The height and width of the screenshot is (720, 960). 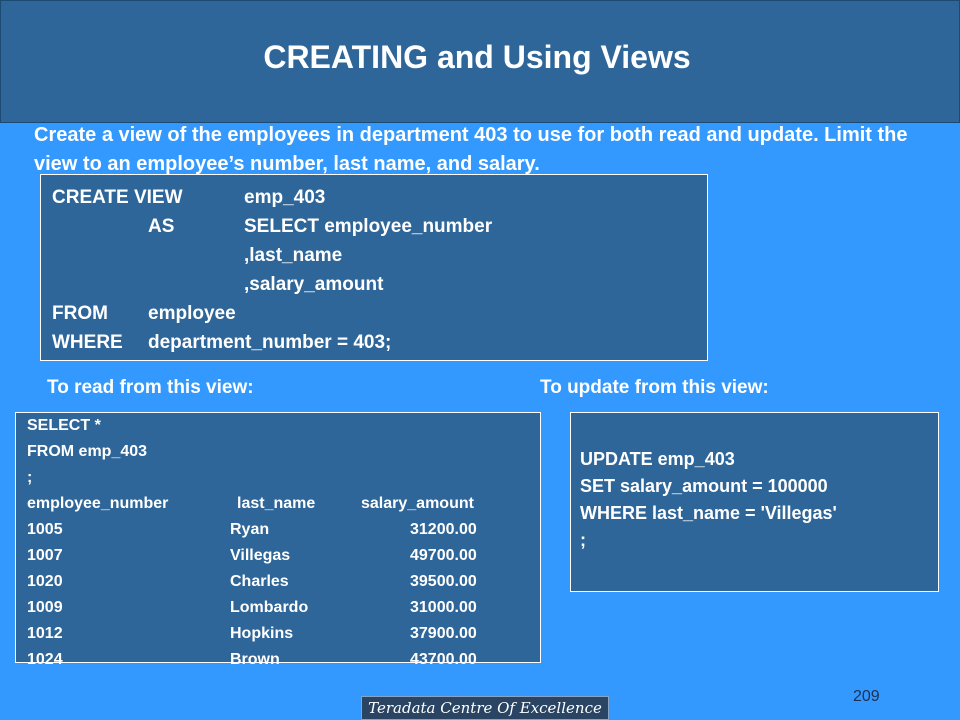 I want to click on cell-employee-number: 1005, so click(x=45, y=529).